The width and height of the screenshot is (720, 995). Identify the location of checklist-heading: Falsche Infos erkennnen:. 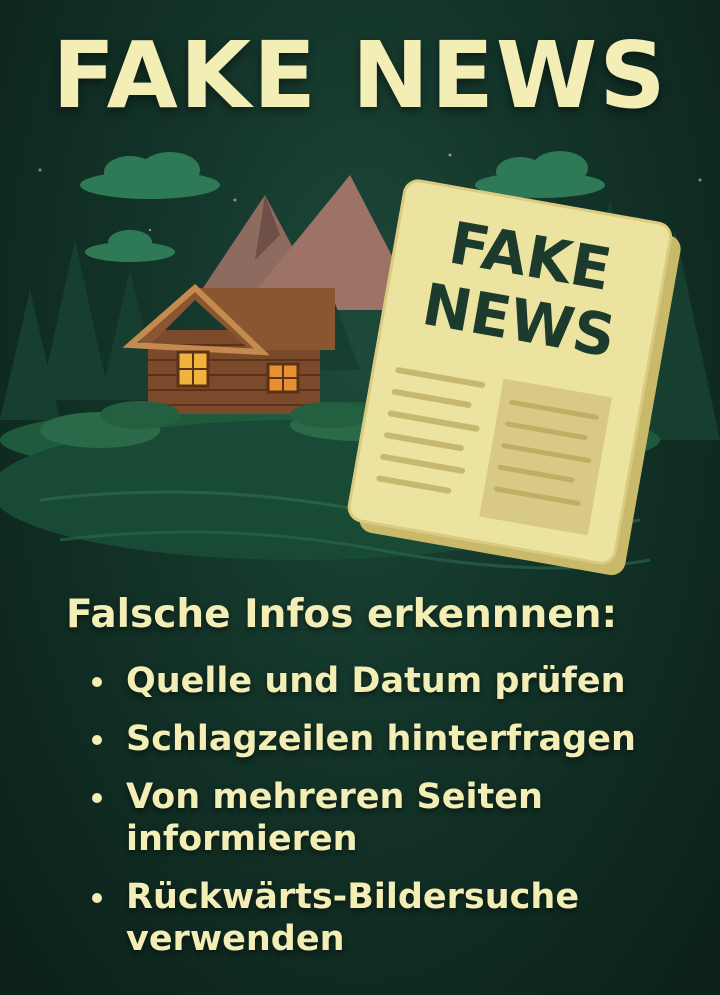
(342, 614).